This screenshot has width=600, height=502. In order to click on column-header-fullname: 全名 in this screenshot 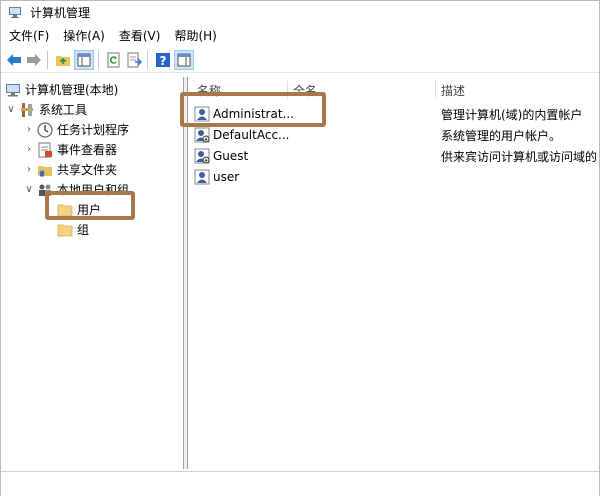, I will do `click(305, 90)`.